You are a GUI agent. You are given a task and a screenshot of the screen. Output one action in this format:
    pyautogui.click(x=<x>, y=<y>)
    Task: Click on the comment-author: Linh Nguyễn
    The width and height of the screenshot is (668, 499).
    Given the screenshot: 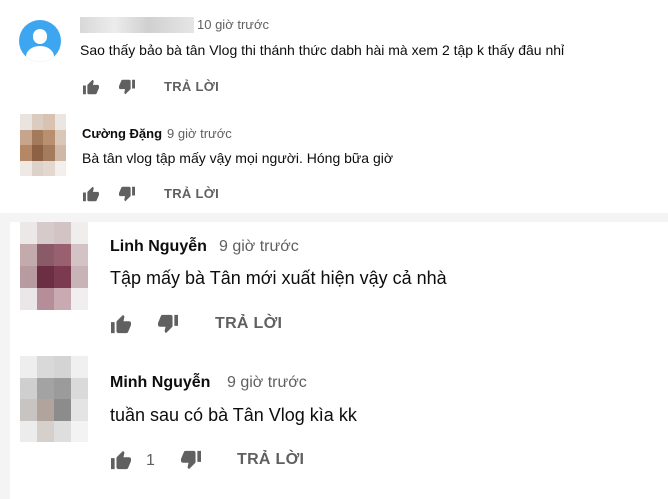 What is the action you would take?
    pyautogui.click(x=158, y=247)
    